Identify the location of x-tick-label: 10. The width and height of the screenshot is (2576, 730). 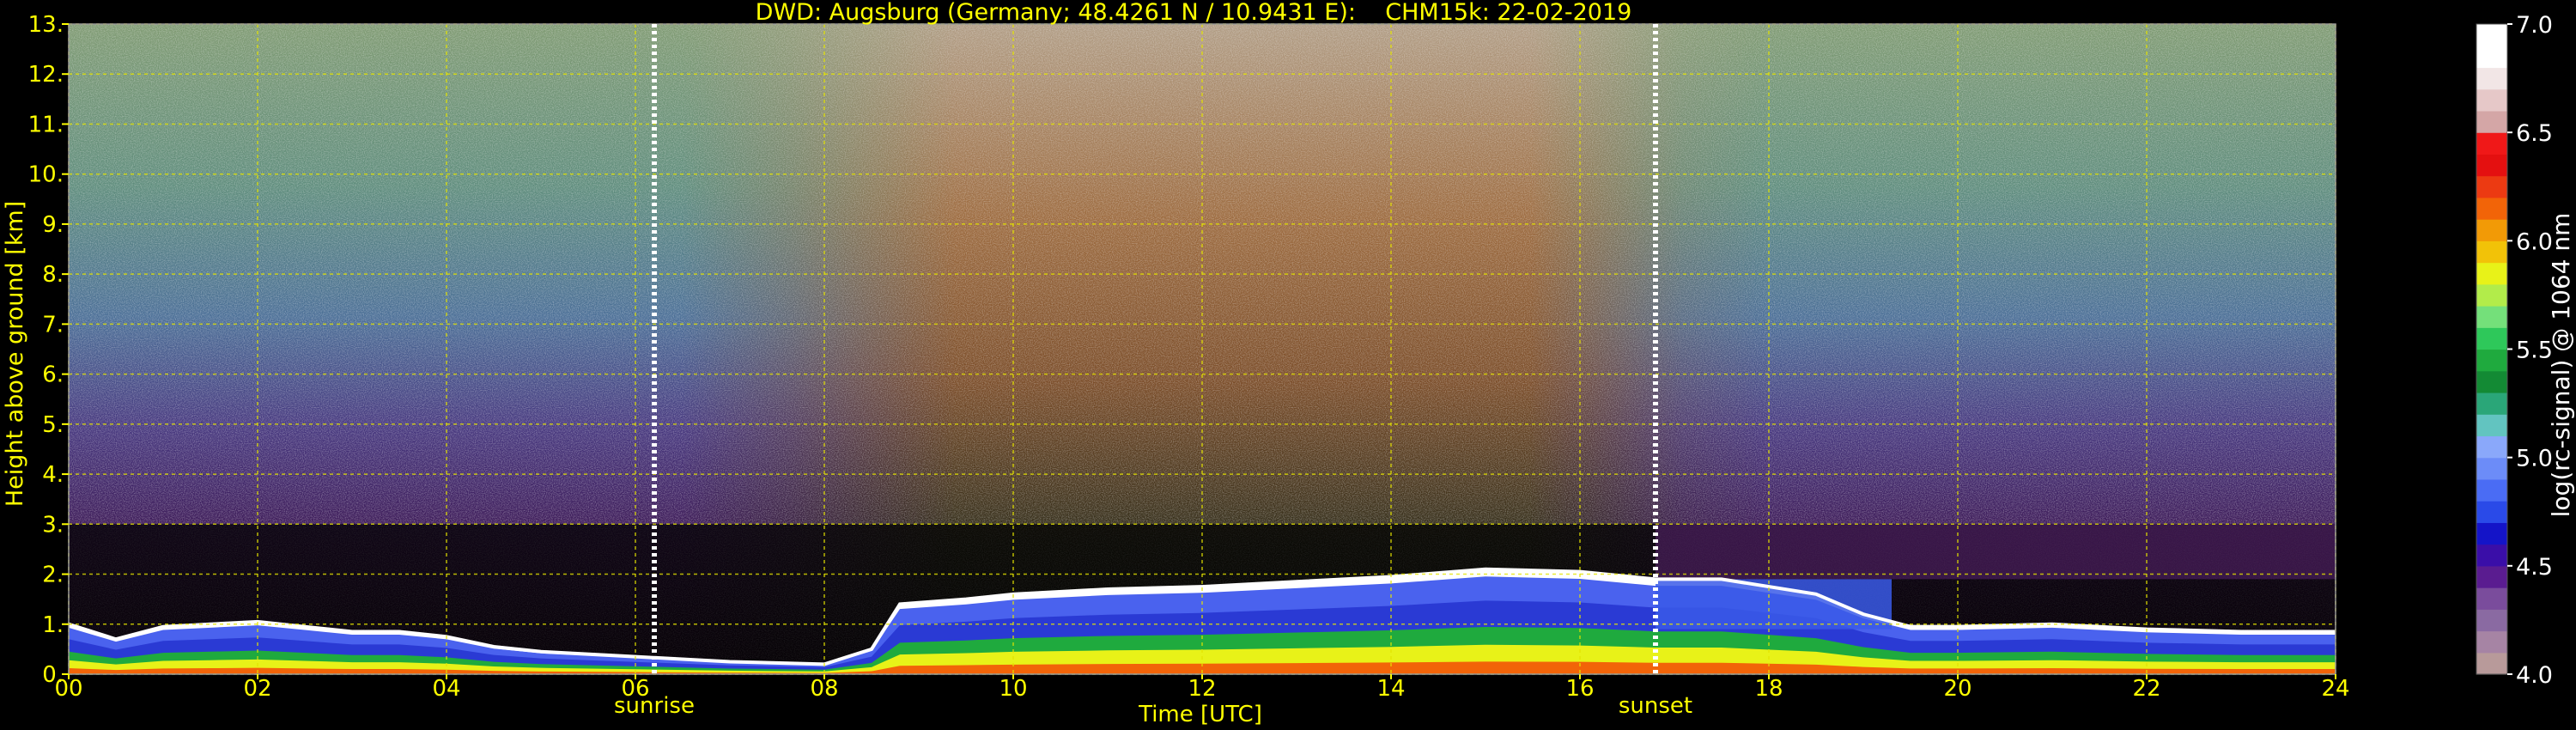
(1013, 689).